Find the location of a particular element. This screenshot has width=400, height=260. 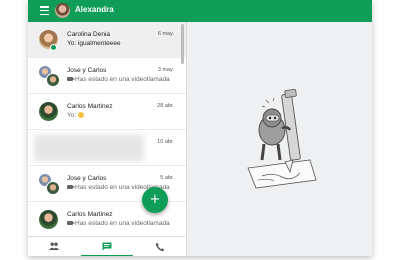

nav-calls is located at coordinates (160, 246).